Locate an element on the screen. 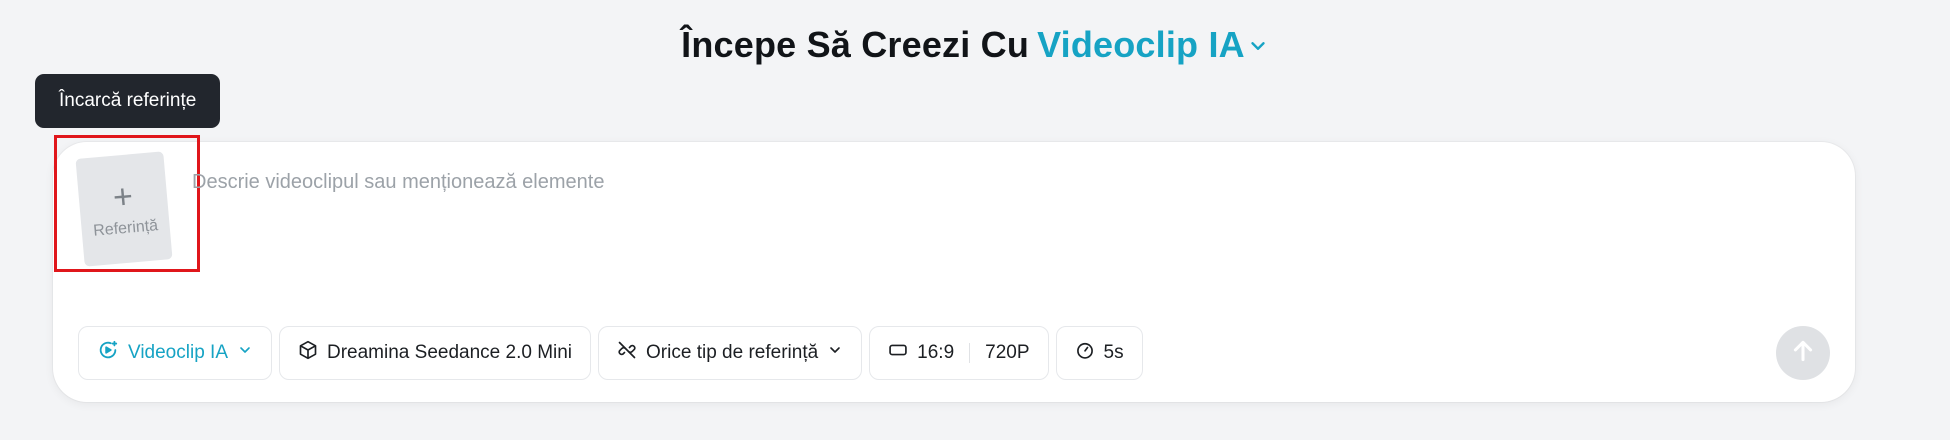 This screenshot has height=440, width=1950. rectangle-icon is located at coordinates (898, 353).